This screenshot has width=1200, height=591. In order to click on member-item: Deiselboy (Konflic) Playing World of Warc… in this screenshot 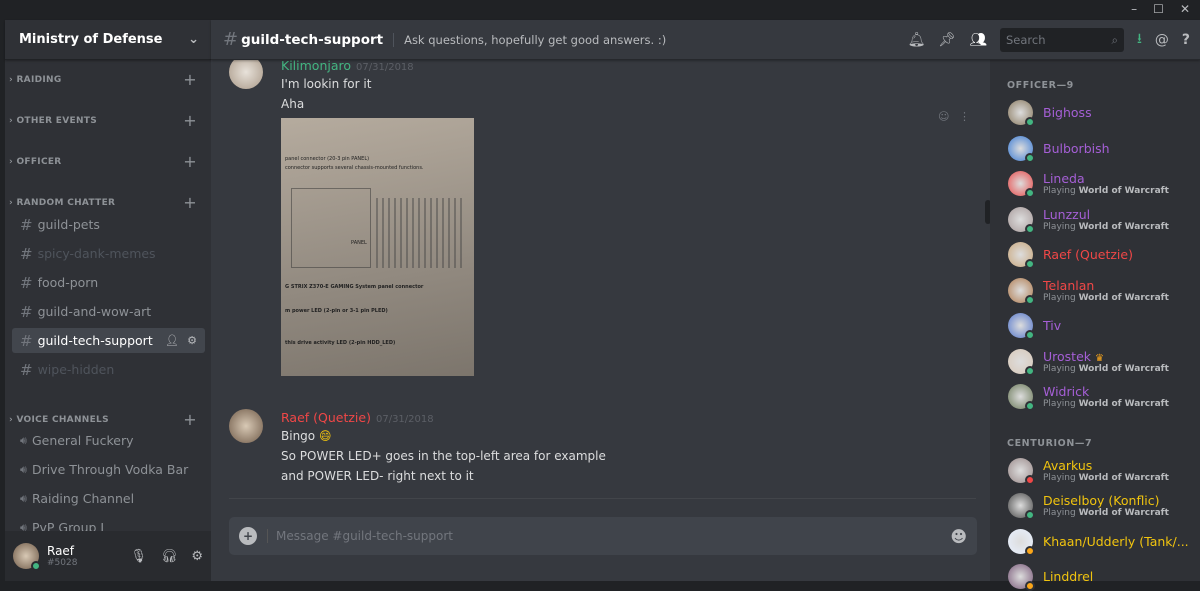, I will do `click(1088, 506)`.